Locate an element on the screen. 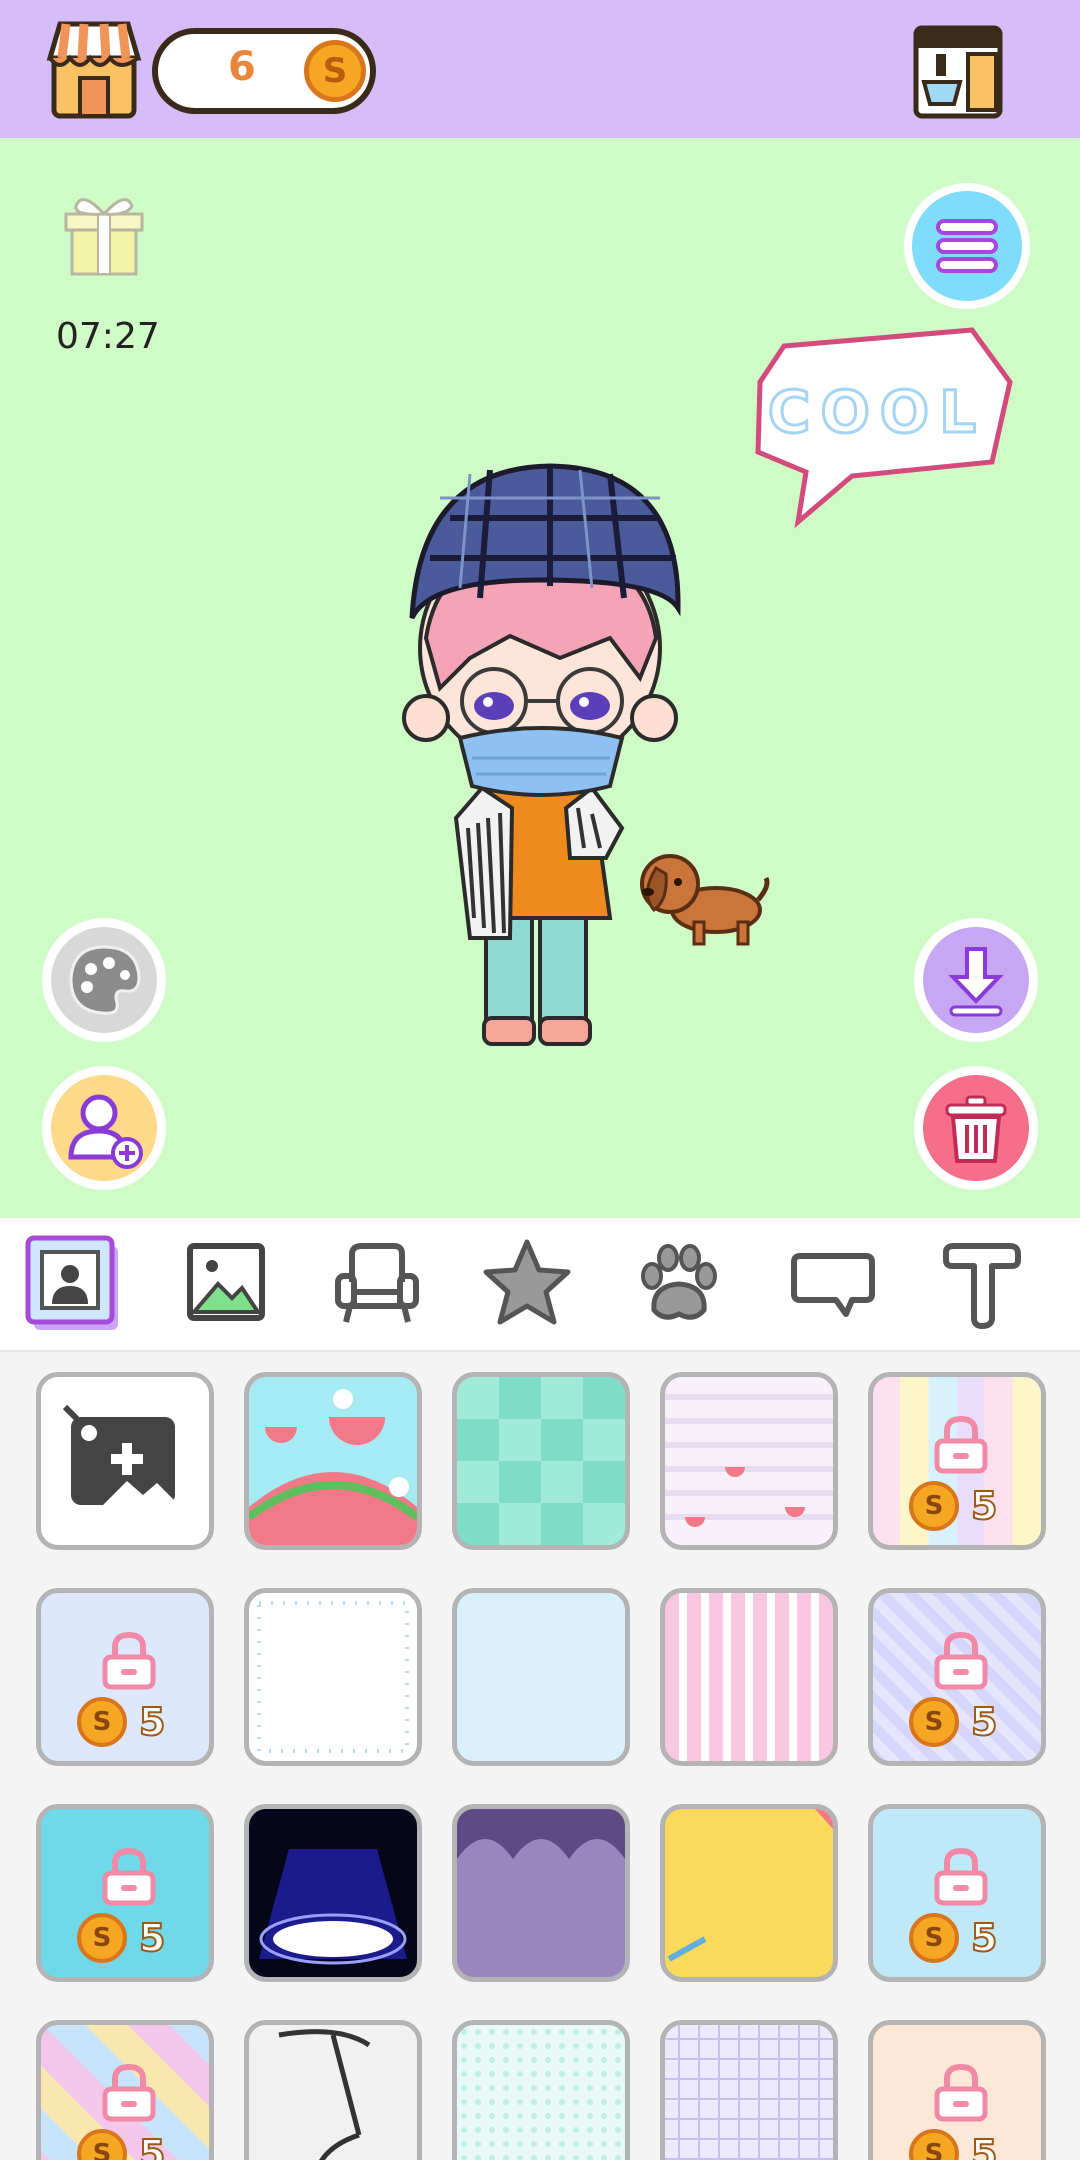 Image resolution: width=1080 pixels, height=2160 pixels. paw-icon is located at coordinates (679, 1282).